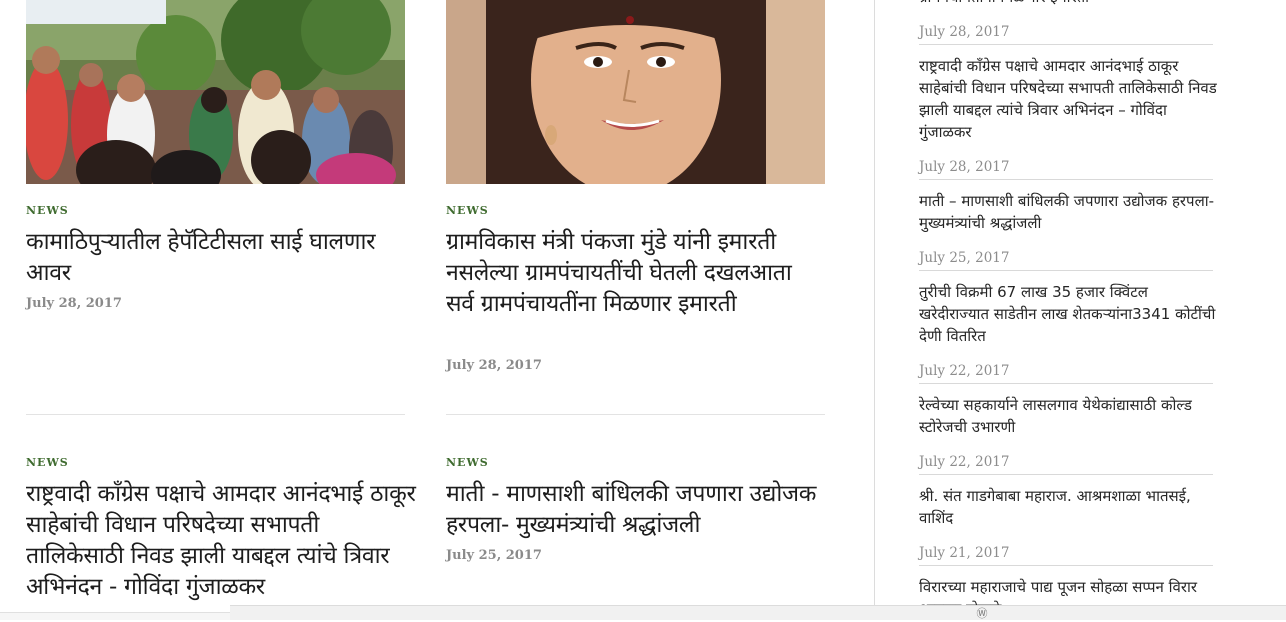 The height and width of the screenshot is (622, 1286). Describe the element at coordinates (982, 614) in the screenshot. I see `wordpress-icon: Ⓦ` at that location.